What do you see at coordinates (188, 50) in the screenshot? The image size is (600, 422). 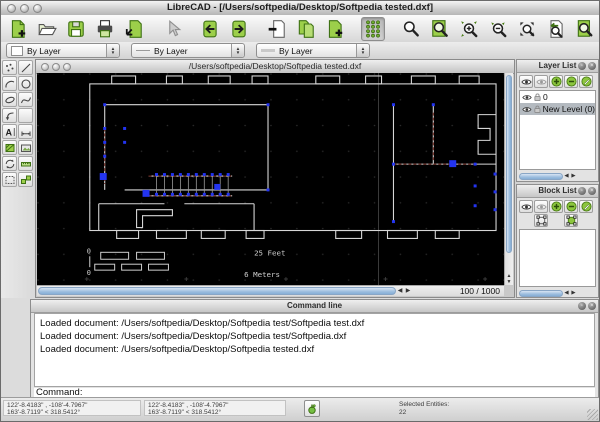 I see `line-type-select: By Layer ▲ ▼` at bounding box center [188, 50].